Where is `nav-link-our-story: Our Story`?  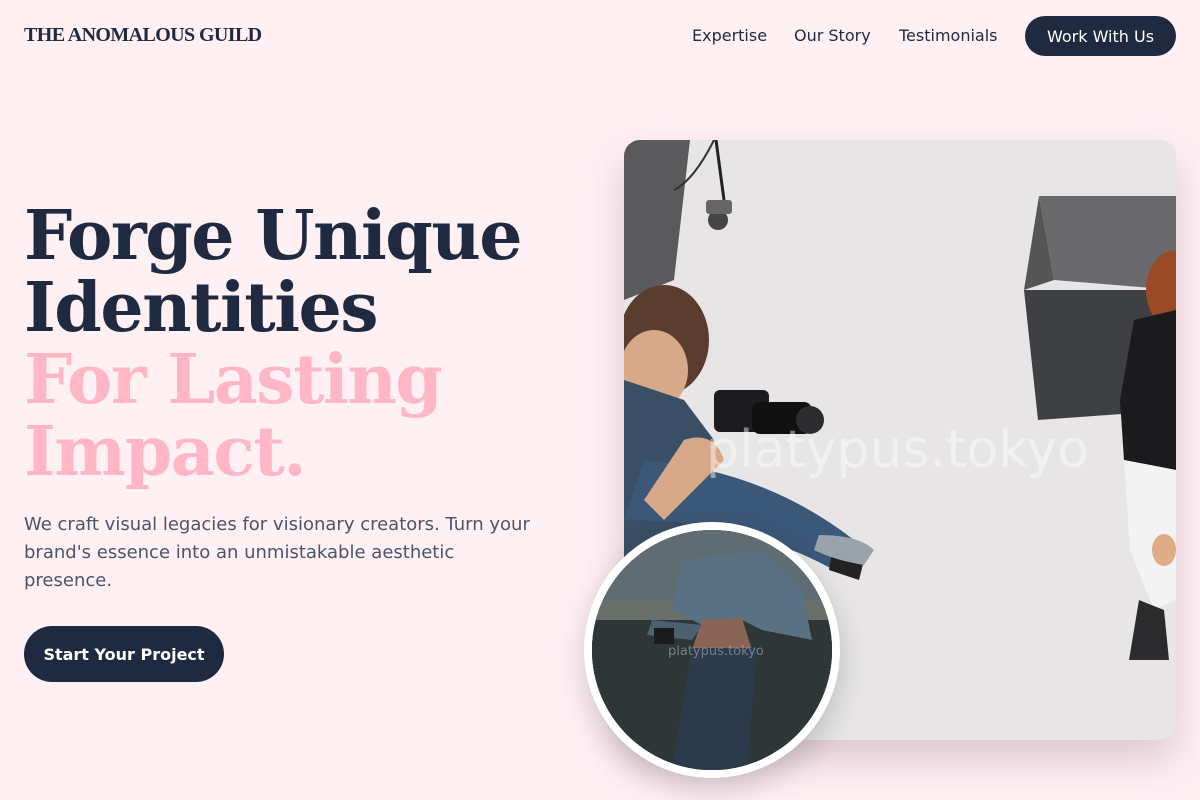 nav-link-our-story: Our Story is located at coordinates (832, 35).